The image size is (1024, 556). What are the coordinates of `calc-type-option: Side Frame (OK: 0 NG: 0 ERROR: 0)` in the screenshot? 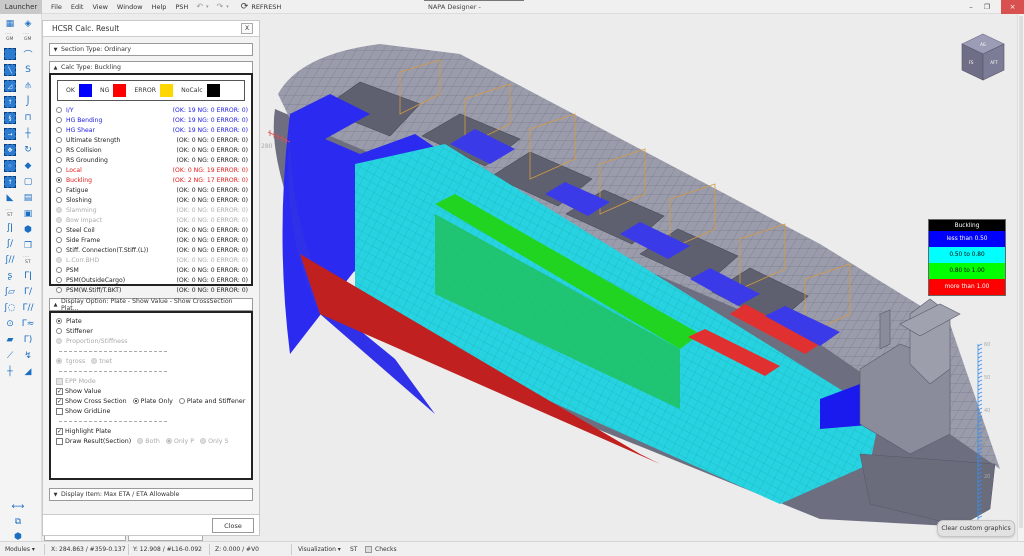 It's located at (152, 240).